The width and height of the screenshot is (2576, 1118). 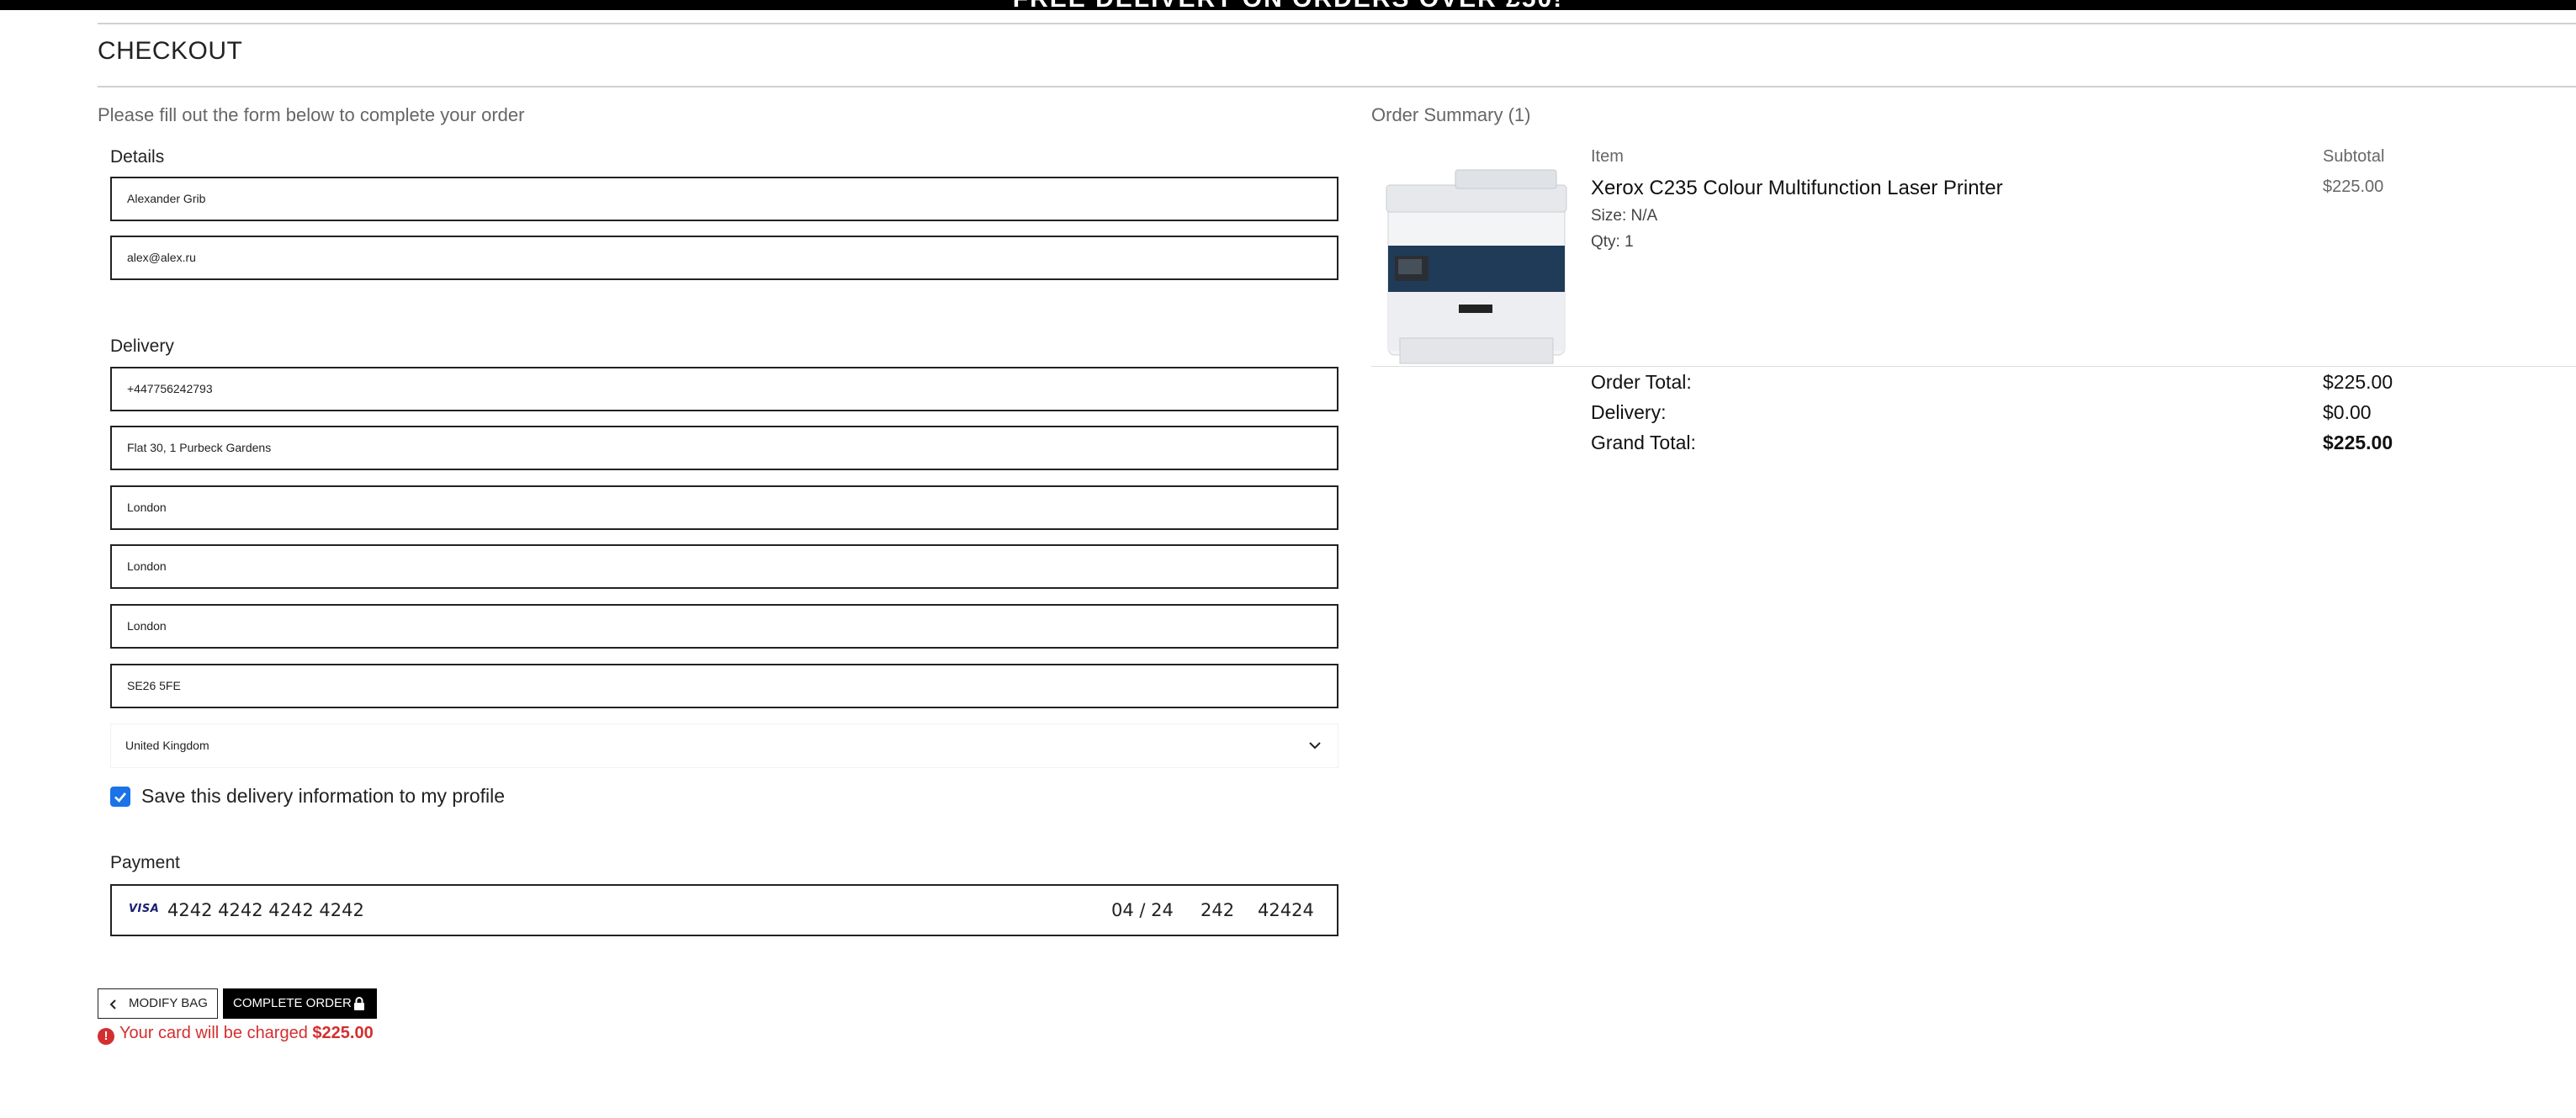 I want to click on charge-notice: ! Your card will be charged $225.00, so click(x=236, y=1034).